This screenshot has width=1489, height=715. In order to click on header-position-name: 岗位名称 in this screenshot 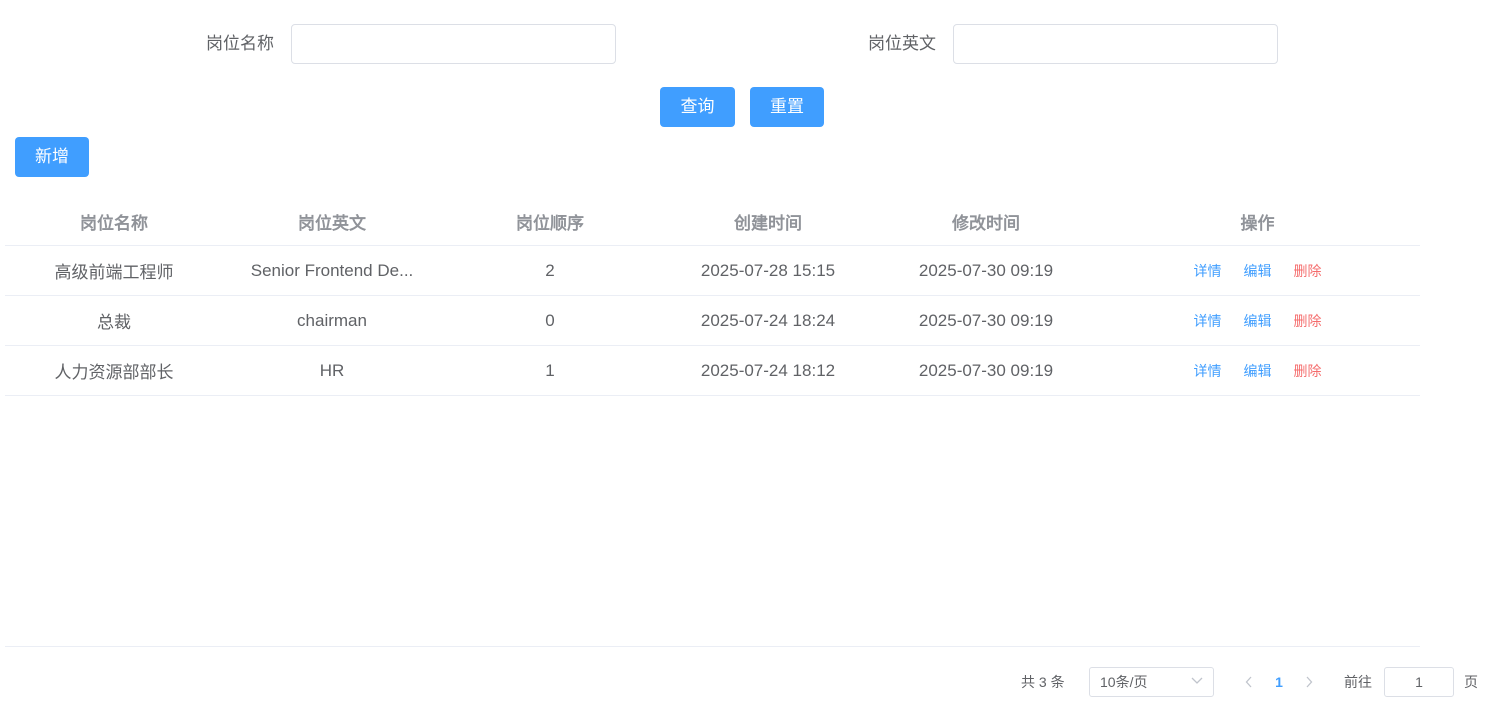, I will do `click(114, 221)`.